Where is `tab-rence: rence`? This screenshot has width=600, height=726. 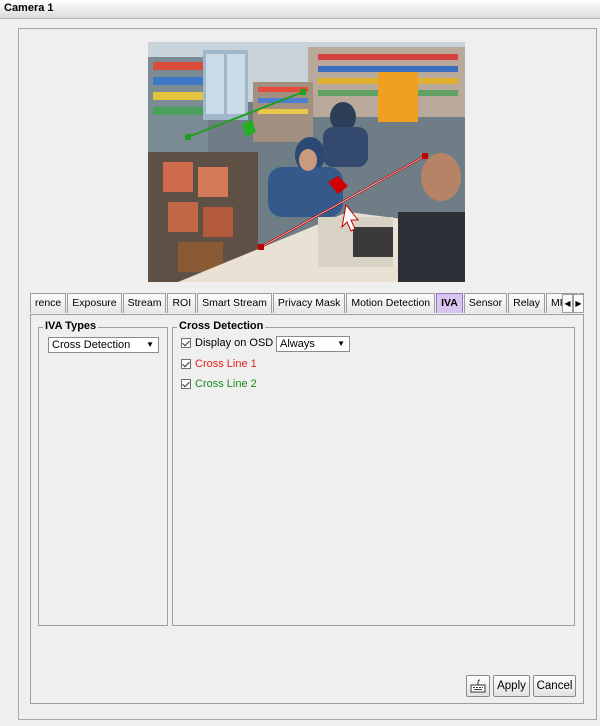
tab-rence: rence is located at coordinates (48, 303).